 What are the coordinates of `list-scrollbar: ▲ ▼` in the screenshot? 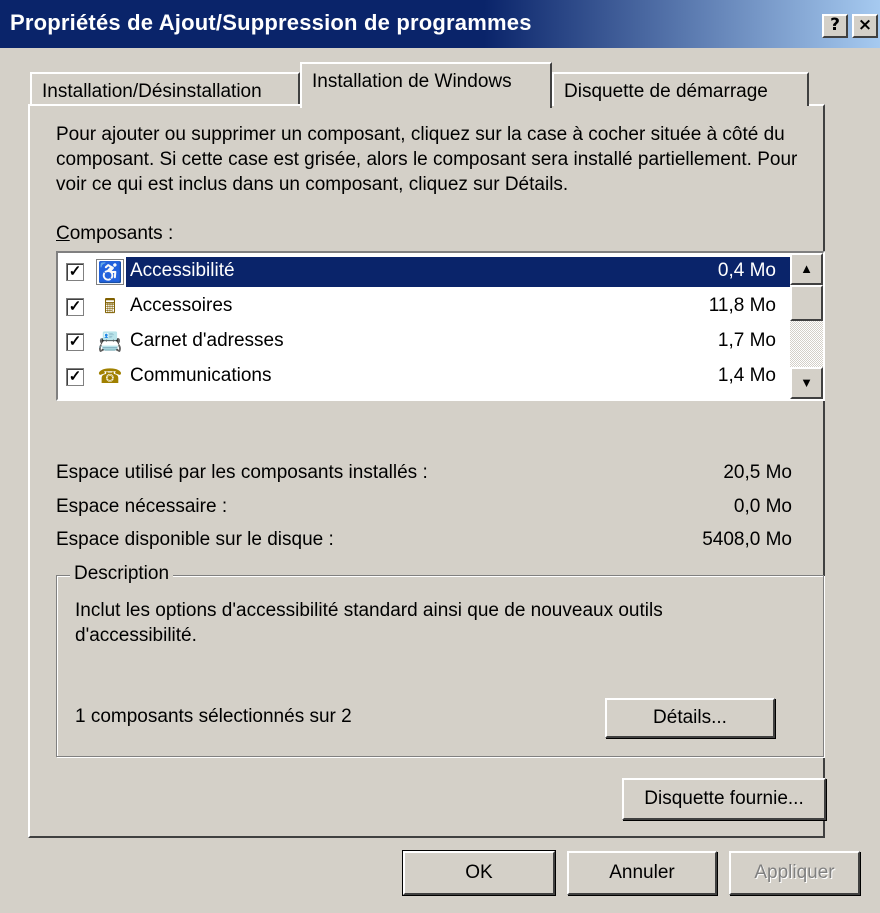 It's located at (806, 326).